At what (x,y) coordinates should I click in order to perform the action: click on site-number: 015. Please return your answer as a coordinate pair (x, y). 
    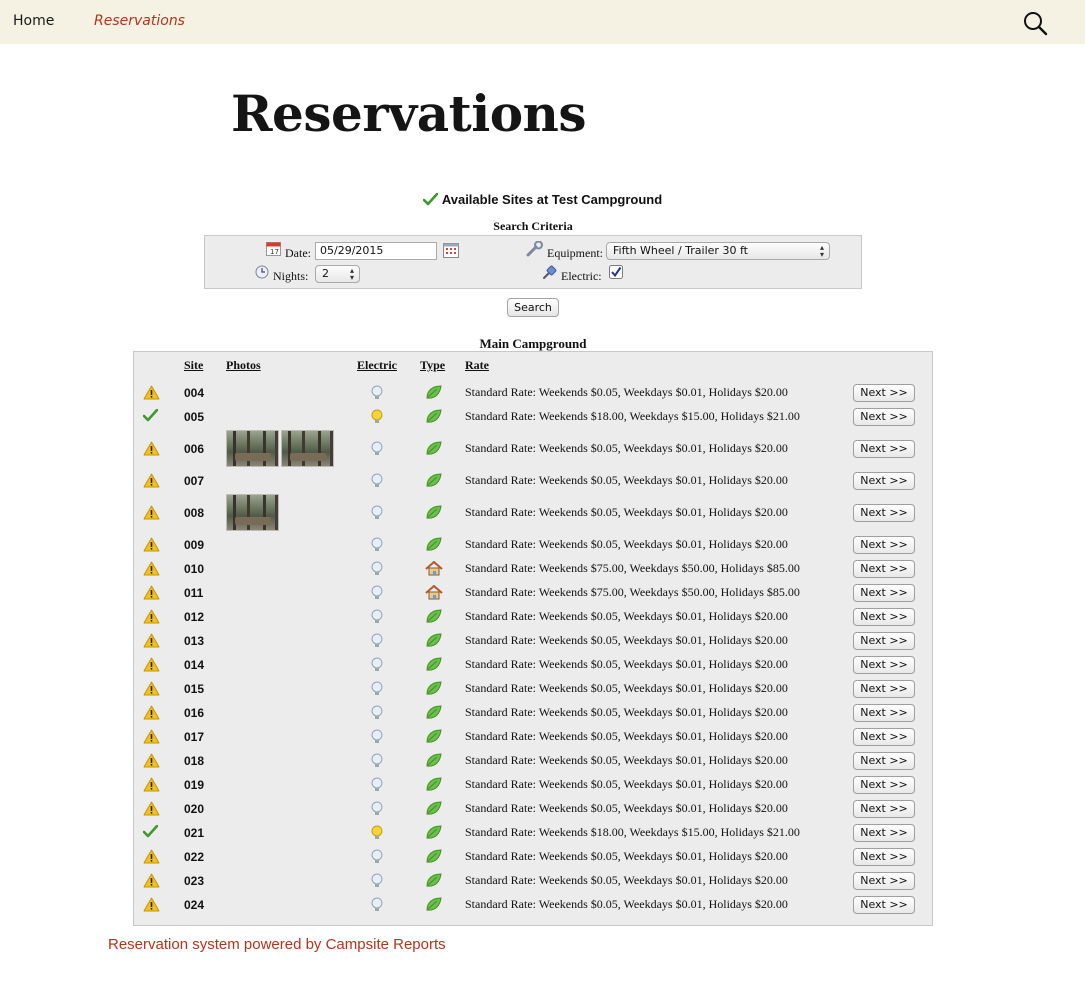
    Looking at the image, I should click on (194, 689).